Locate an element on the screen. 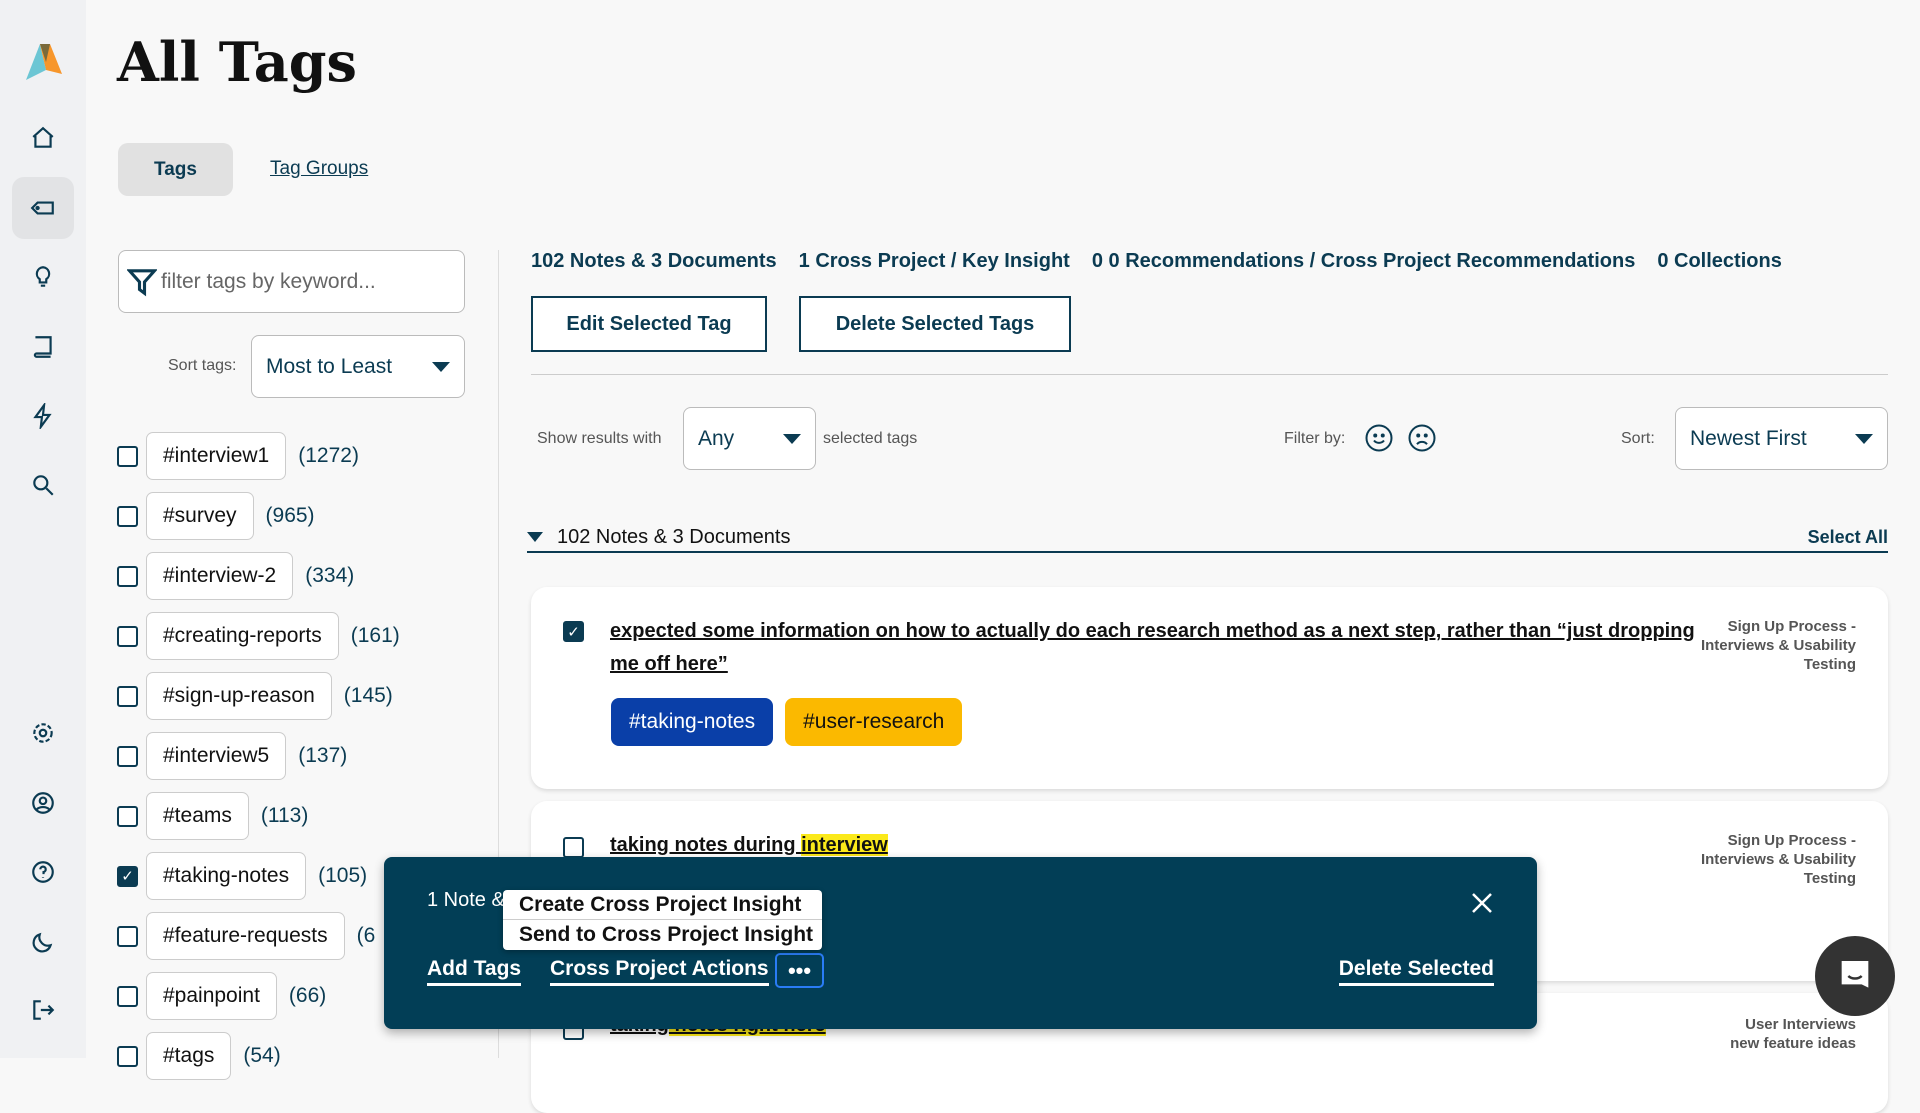 Image resolution: width=1920 pixels, height=1113 pixels. tag-list-item: ✓ #taking-notes (105) is located at coordinates (242, 876).